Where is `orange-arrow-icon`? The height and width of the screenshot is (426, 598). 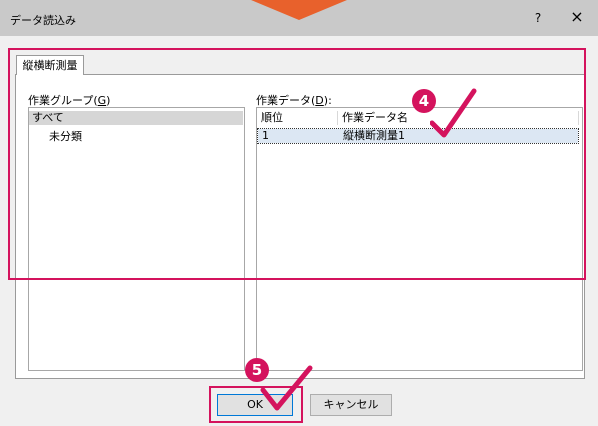 orange-arrow-icon is located at coordinates (299, 10).